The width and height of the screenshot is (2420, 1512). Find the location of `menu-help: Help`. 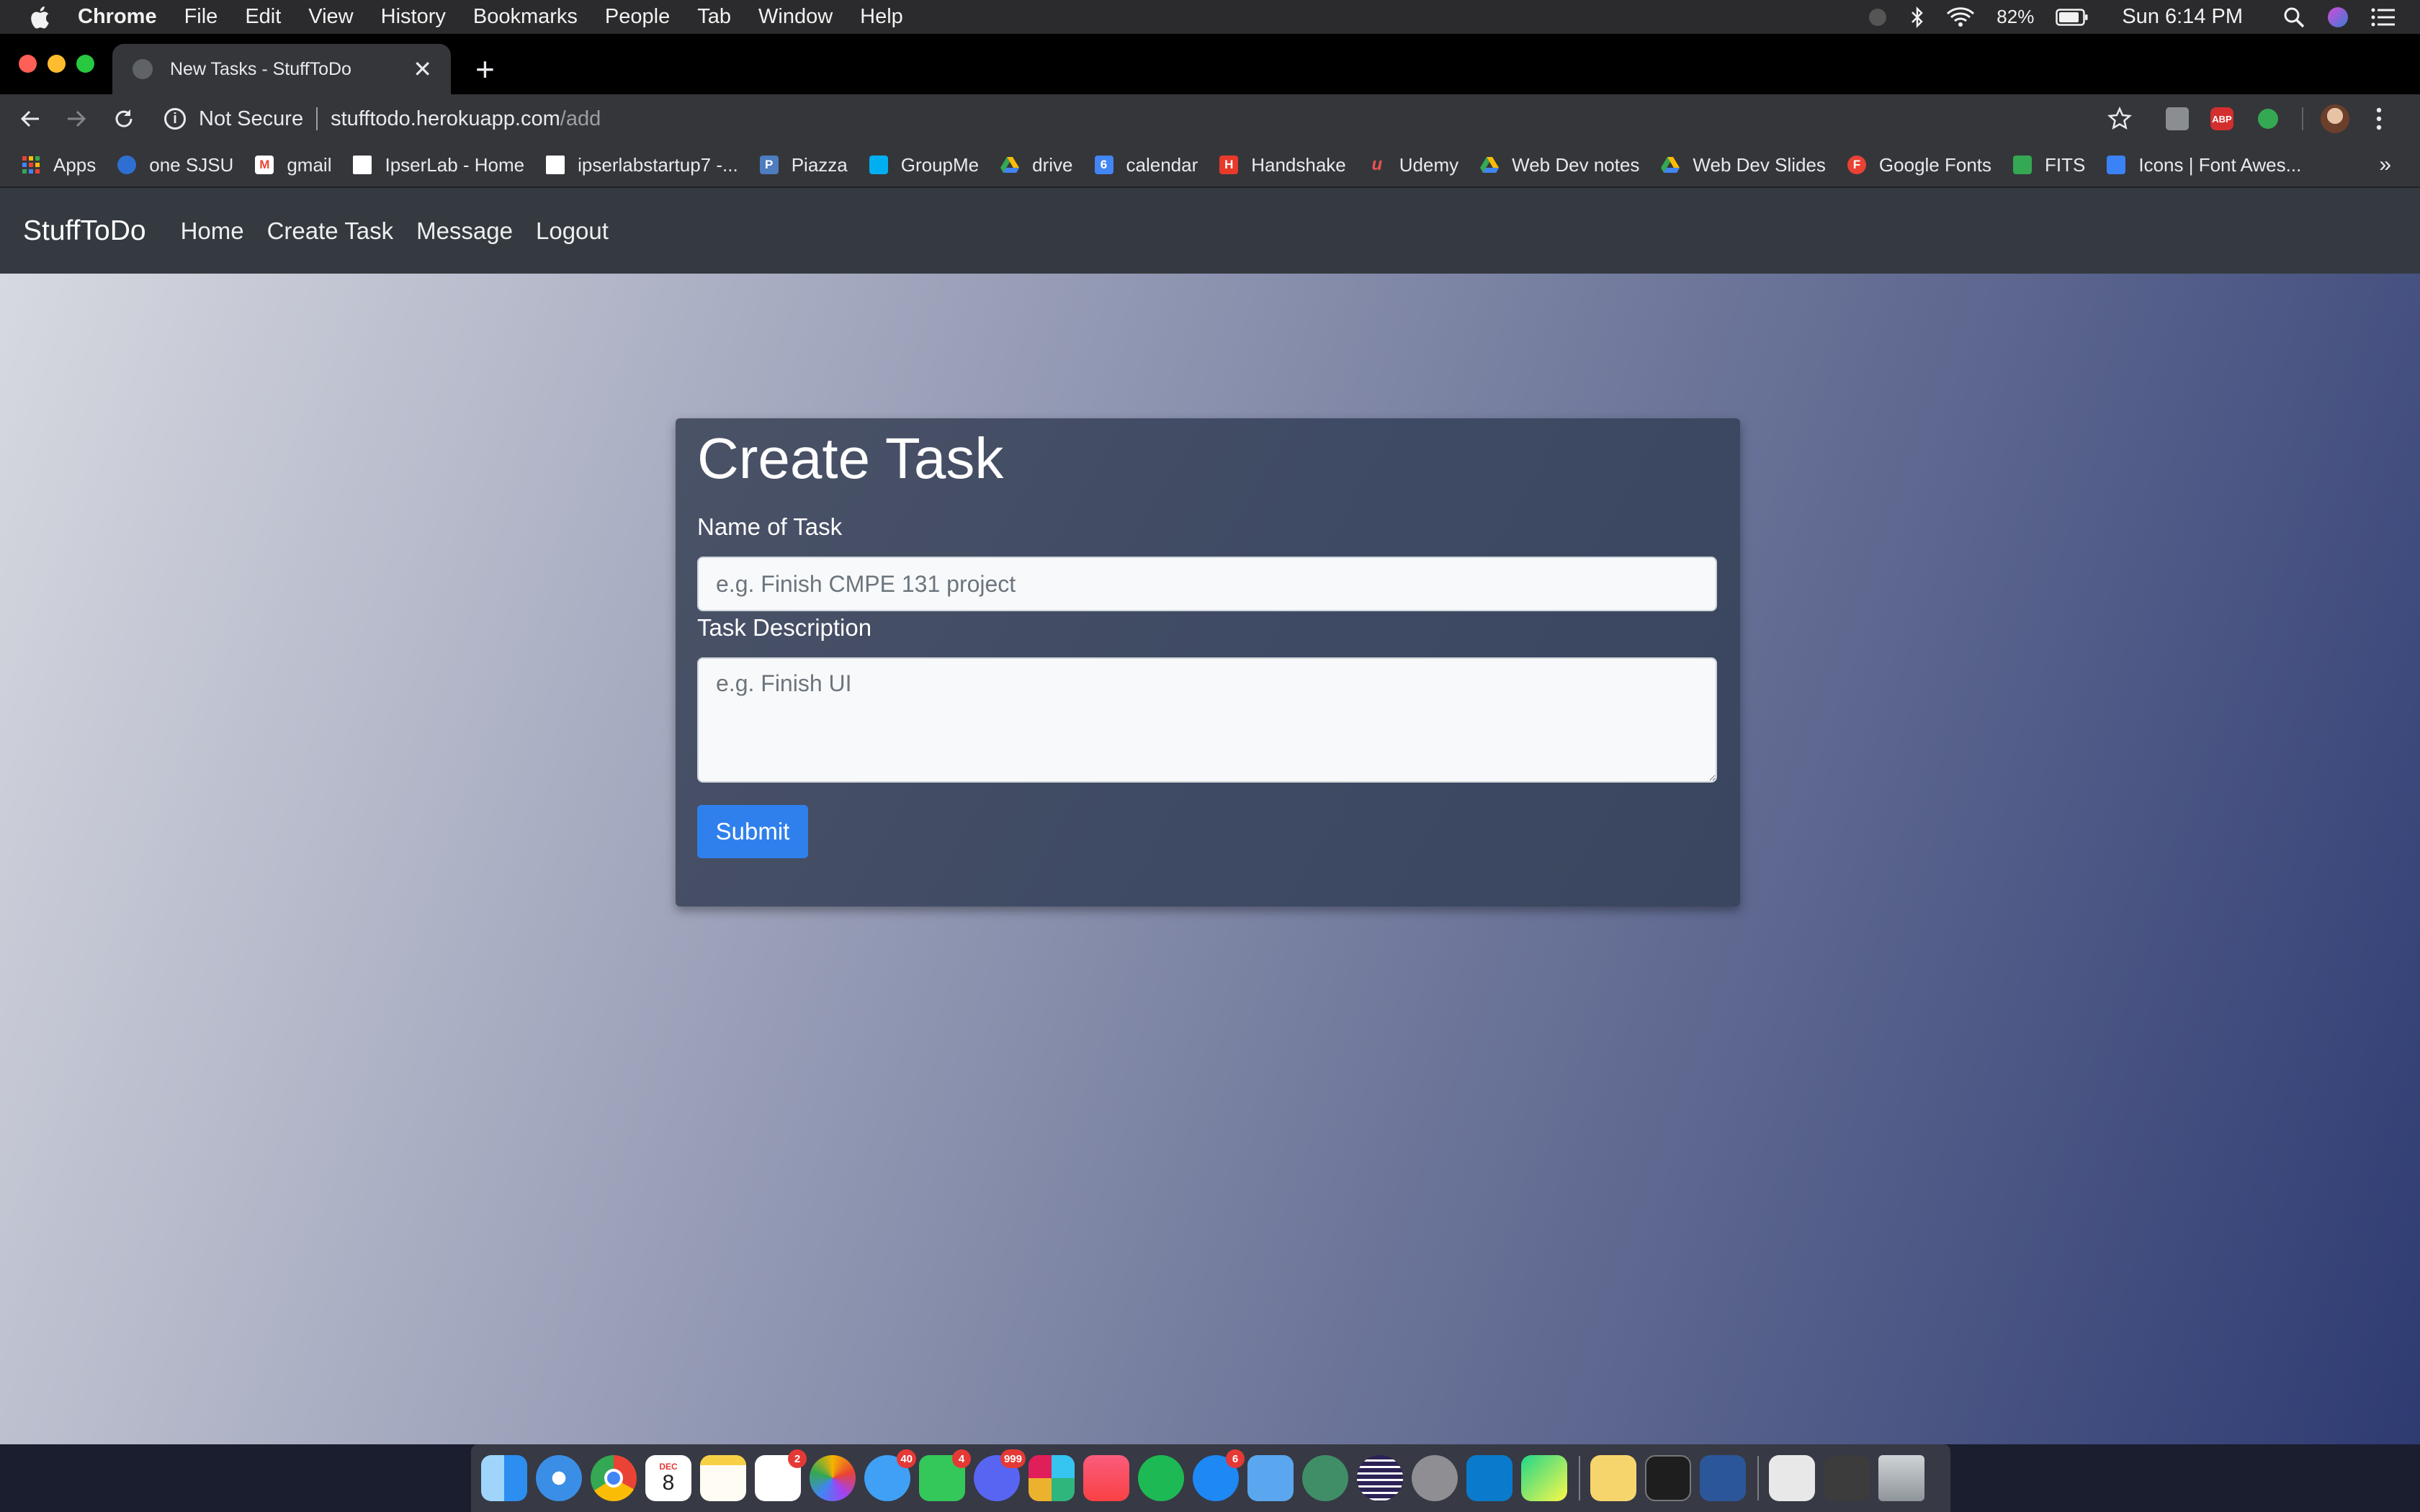

menu-help: Help is located at coordinates (881, 17).